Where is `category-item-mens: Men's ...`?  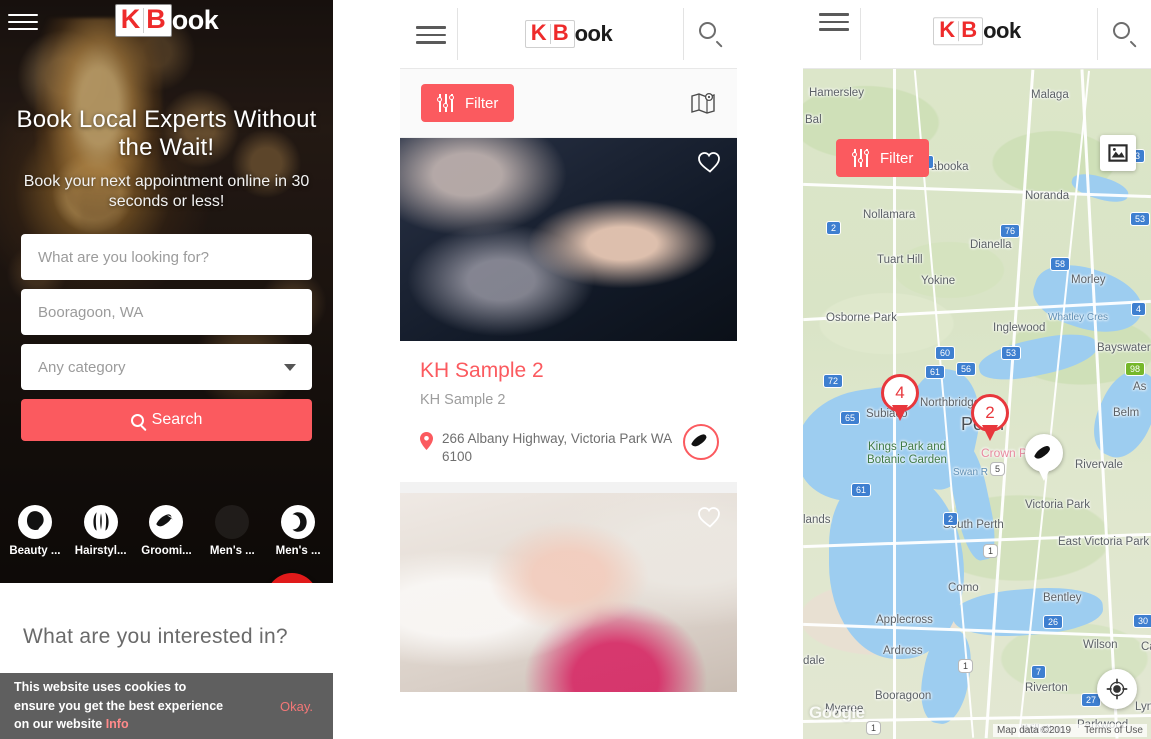
category-item-mens: Men's ... is located at coordinates (232, 531).